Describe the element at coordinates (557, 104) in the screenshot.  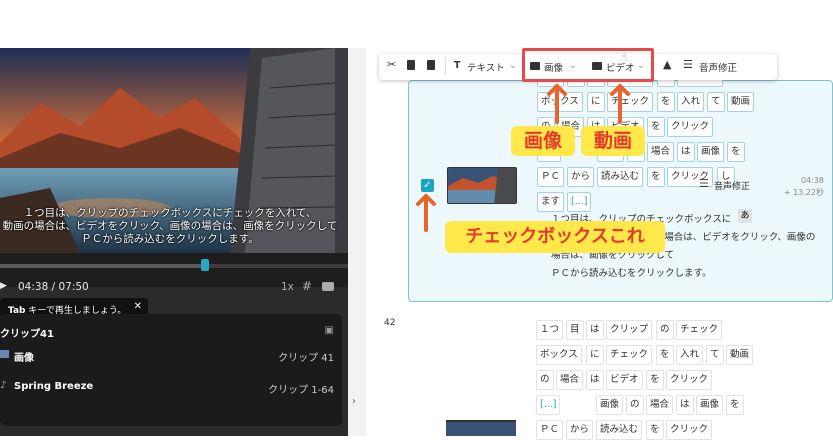
I see `arrow-up-image` at that location.